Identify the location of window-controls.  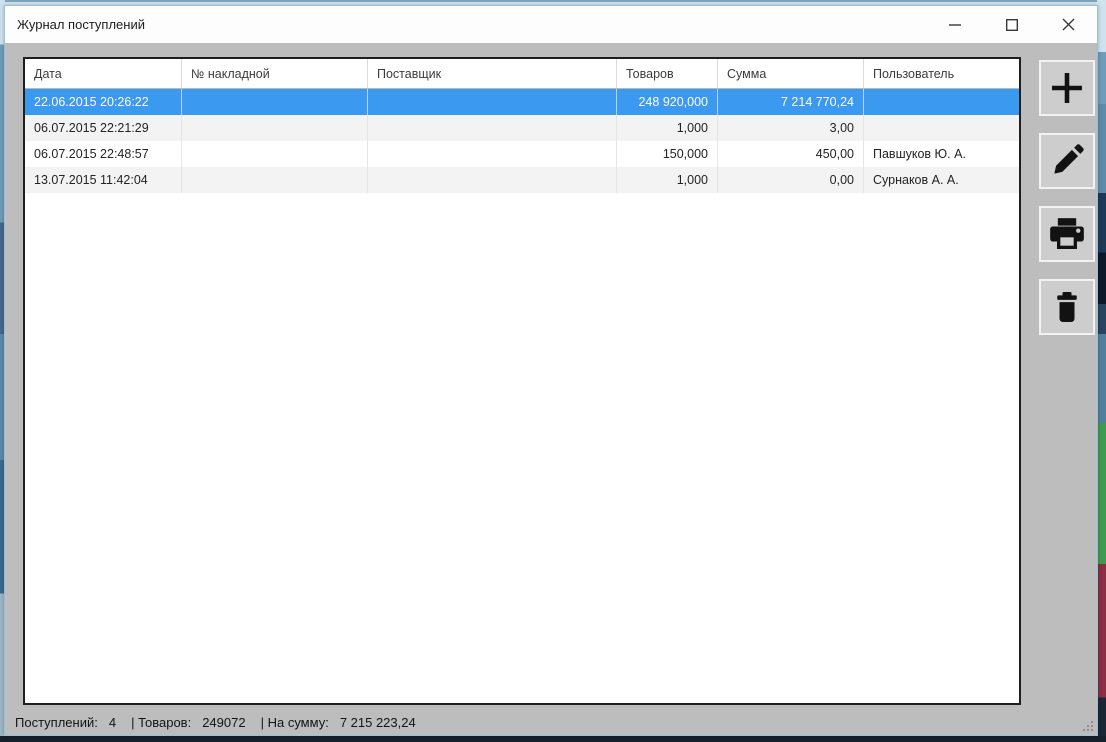
(1011, 24).